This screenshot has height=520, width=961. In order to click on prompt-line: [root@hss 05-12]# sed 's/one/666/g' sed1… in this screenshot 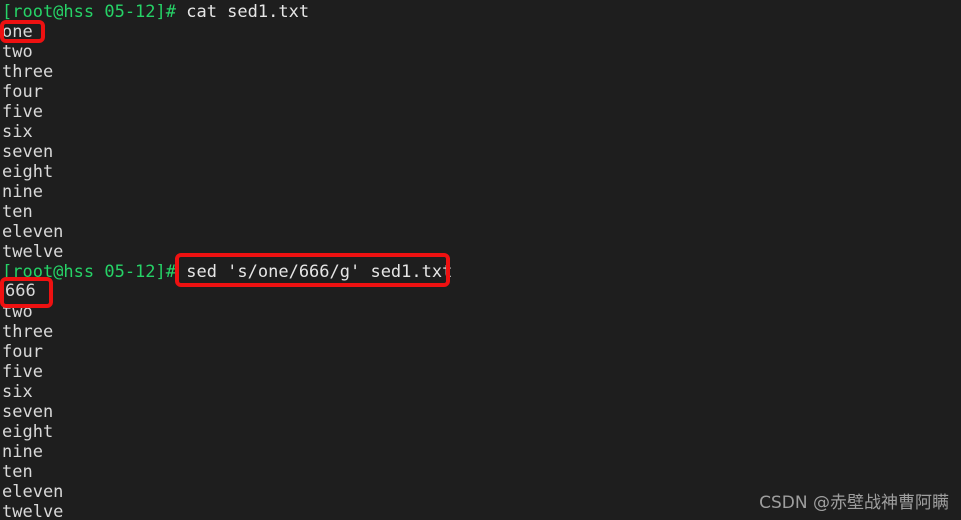, I will do `click(481, 272)`.